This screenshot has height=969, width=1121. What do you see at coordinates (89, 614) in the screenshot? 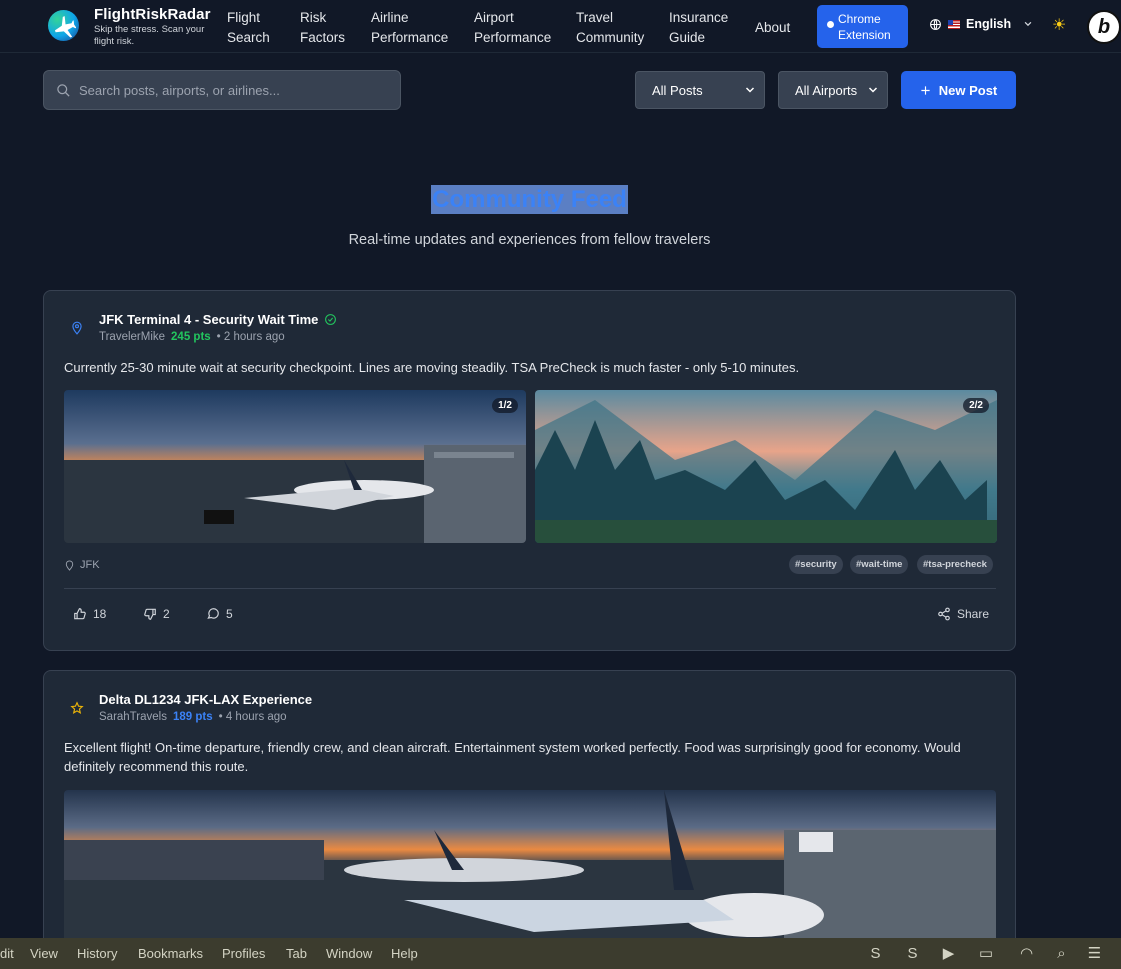
I see `like-button: 18` at bounding box center [89, 614].